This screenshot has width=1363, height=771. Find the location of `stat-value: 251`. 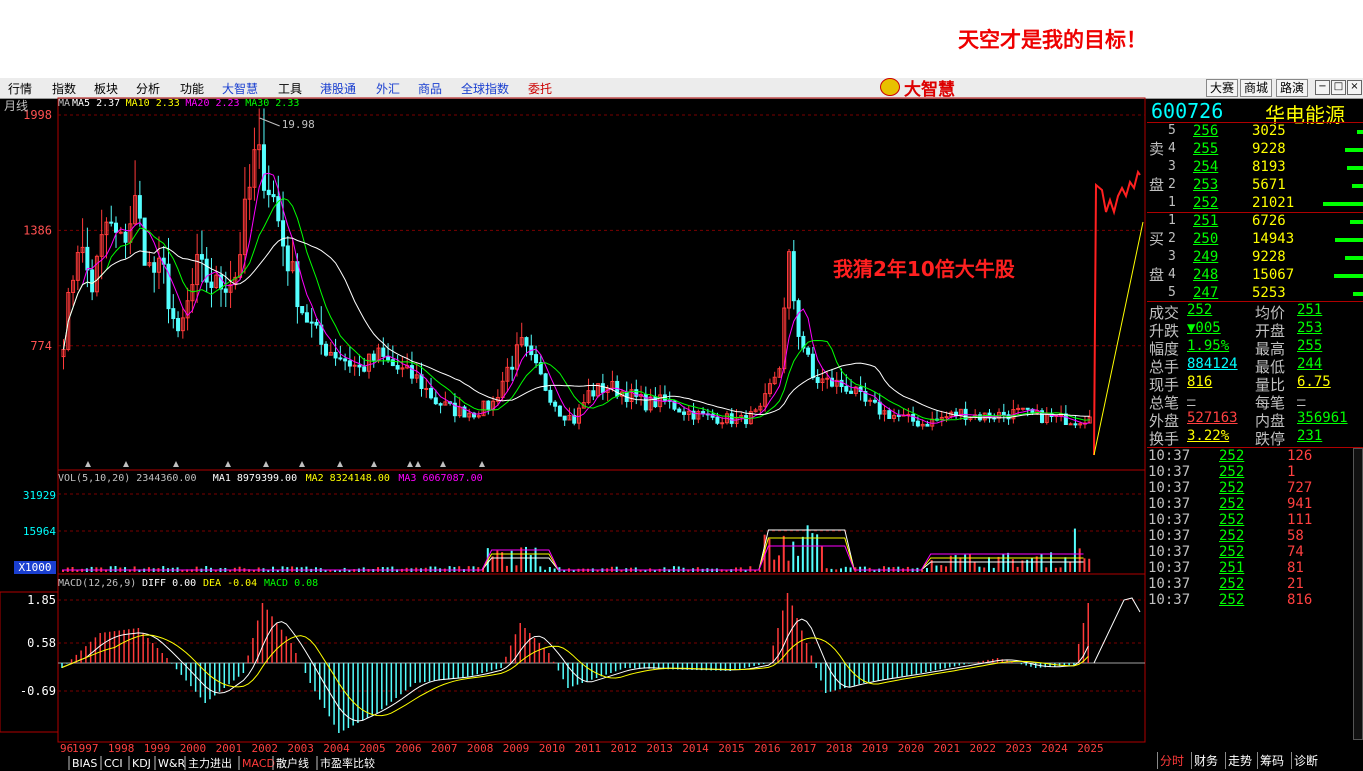

stat-value: 251 is located at coordinates (1310, 310).